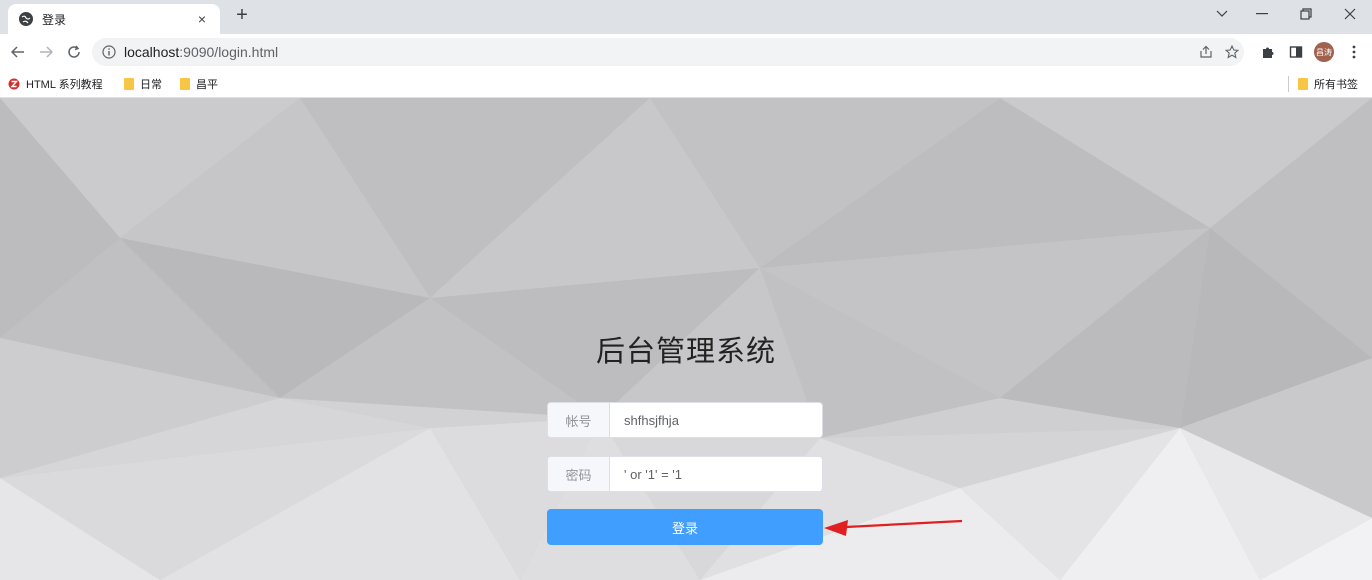 The image size is (1372, 580). I want to click on password-field: 密码, so click(685, 474).